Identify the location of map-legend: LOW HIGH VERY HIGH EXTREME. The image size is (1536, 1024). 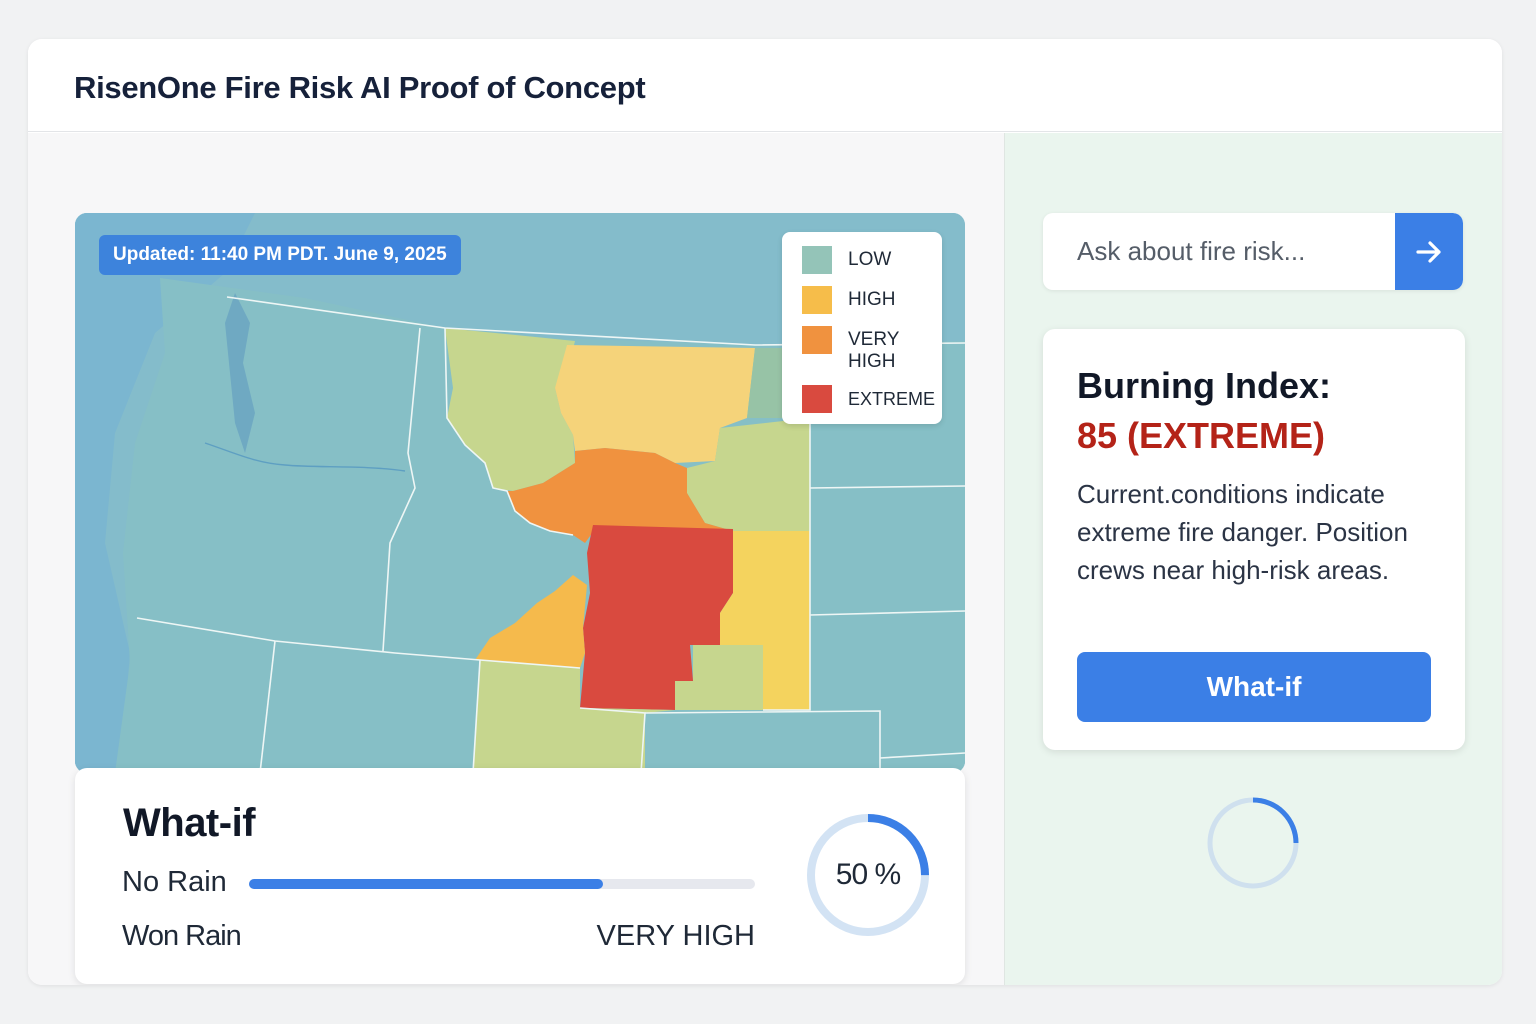
(862, 328).